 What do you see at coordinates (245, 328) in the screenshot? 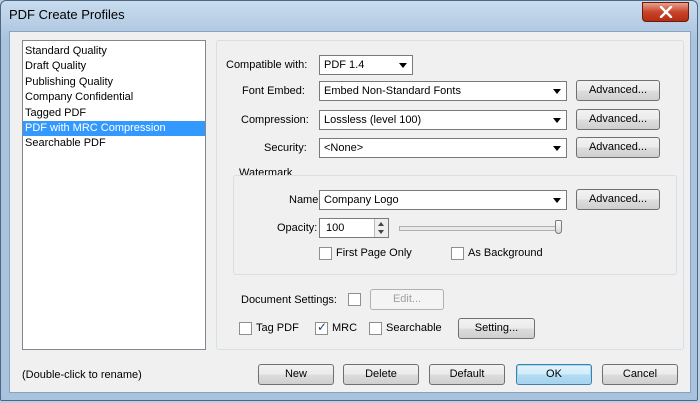
I see `tag-pdf-checkbox` at bounding box center [245, 328].